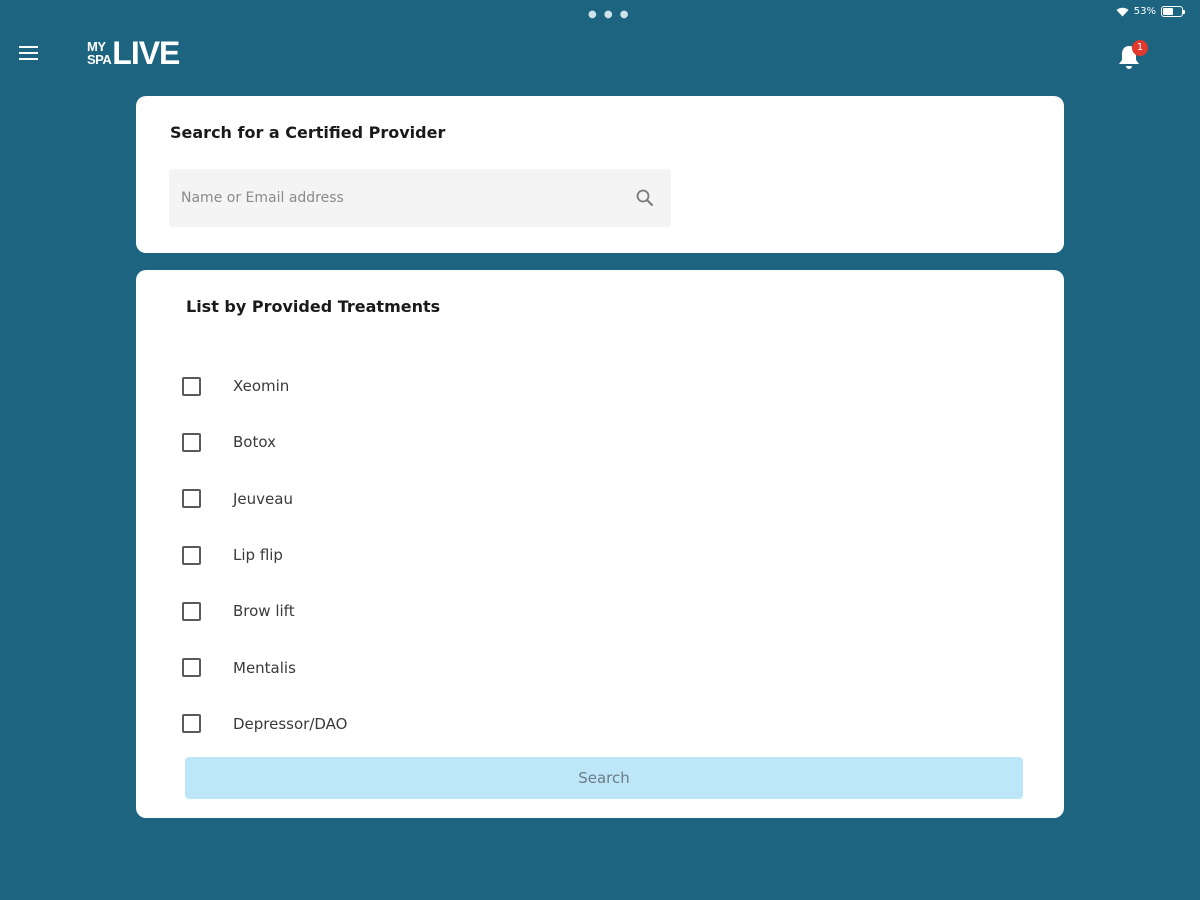  Describe the element at coordinates (1168, 11) in the screenshot. I see `battery-level` at that location.